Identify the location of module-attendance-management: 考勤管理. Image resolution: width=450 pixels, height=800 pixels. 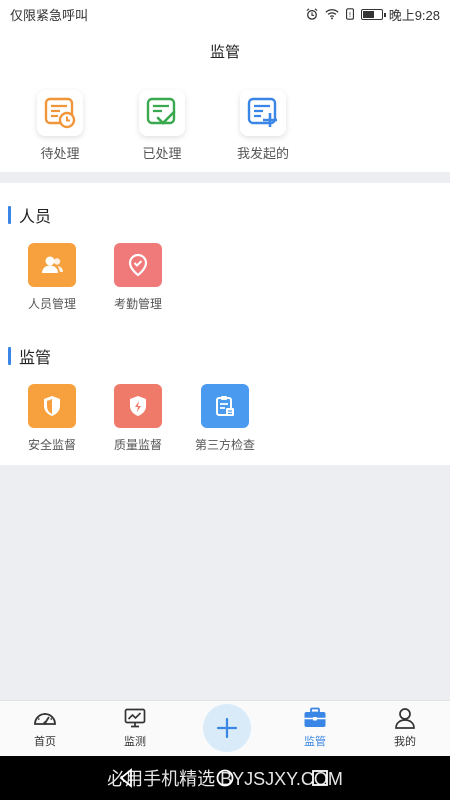
(138, 277).